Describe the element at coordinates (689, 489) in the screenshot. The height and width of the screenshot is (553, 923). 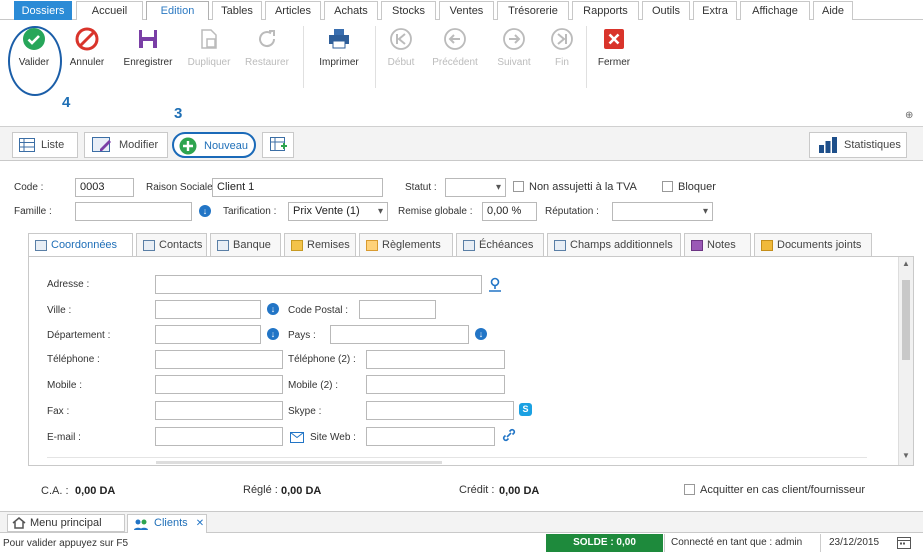
I see `acquitter-checkbox` at that location.